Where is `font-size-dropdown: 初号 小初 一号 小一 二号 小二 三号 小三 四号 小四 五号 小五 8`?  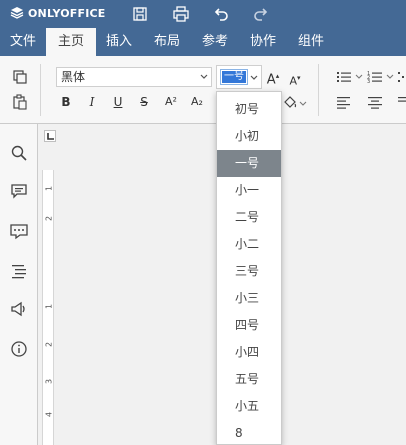 font-size-dropdown: 初号 小初 一号 小一 二号 小二 三号 小三 四号 小四 五号 小五 8 is located at coordinates (249, 268).